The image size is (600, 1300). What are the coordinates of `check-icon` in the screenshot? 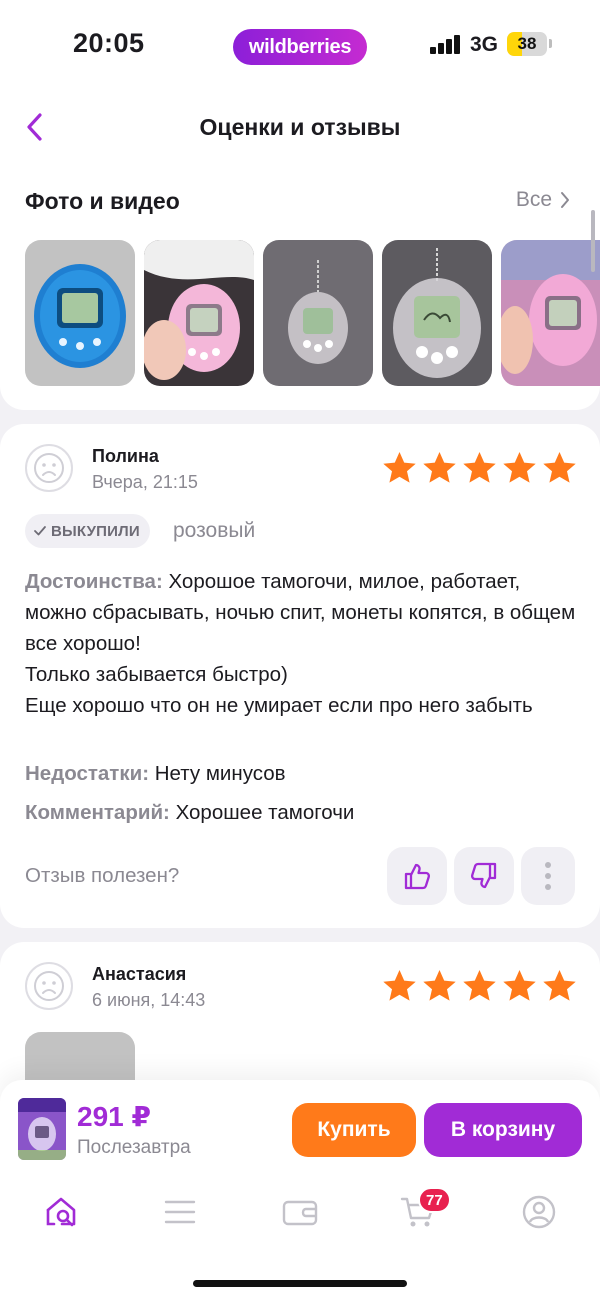 It's located at (40, 531).